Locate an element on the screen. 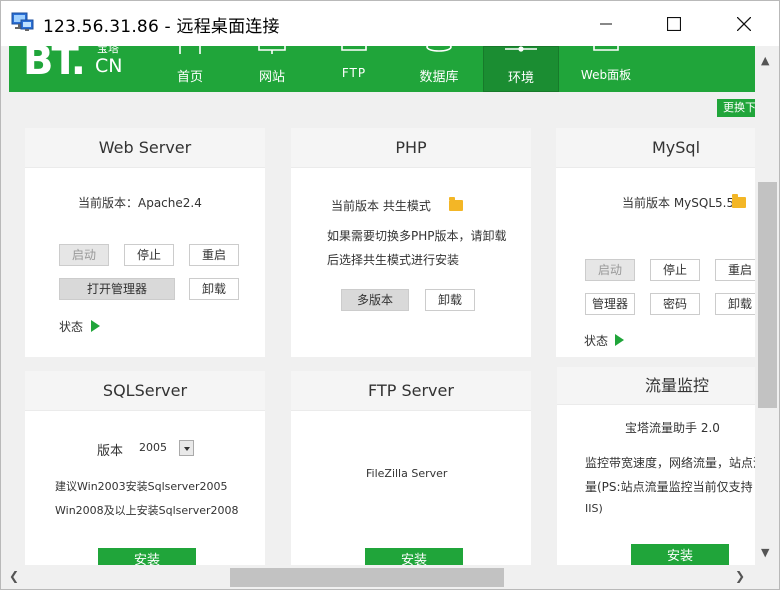 The width and height of the screenshot is (780, 590). title-bar: 123.56.31.86 - 远程桌面连接 is located at coordinates (390, 23).